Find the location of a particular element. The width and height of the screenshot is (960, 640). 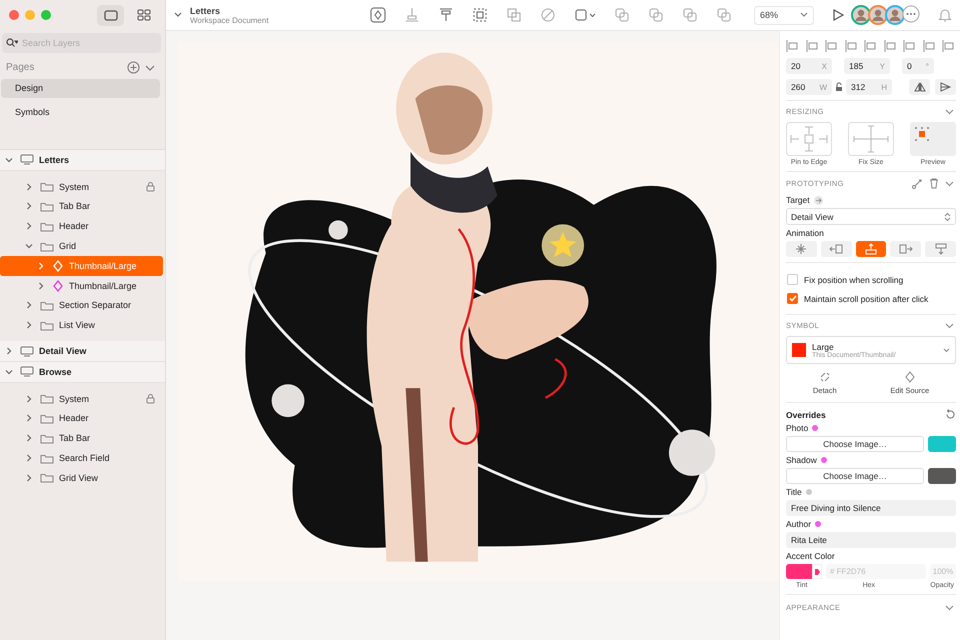

group-icon is located at coordinates (480, 15).